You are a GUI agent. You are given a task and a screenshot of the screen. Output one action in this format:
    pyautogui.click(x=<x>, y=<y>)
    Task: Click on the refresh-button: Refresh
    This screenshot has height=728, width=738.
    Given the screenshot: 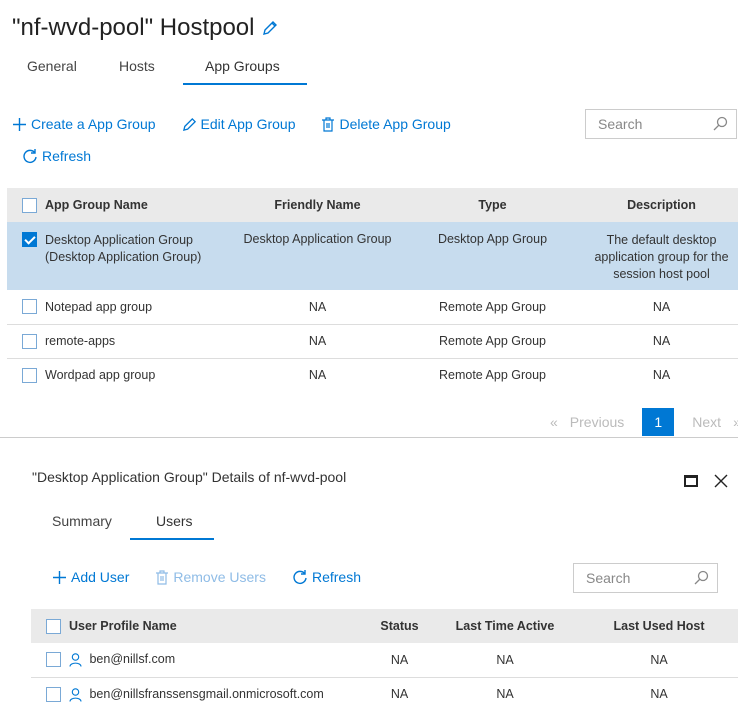 What is the action you would take?
    pyautogui.click(x=56, y=156)
    